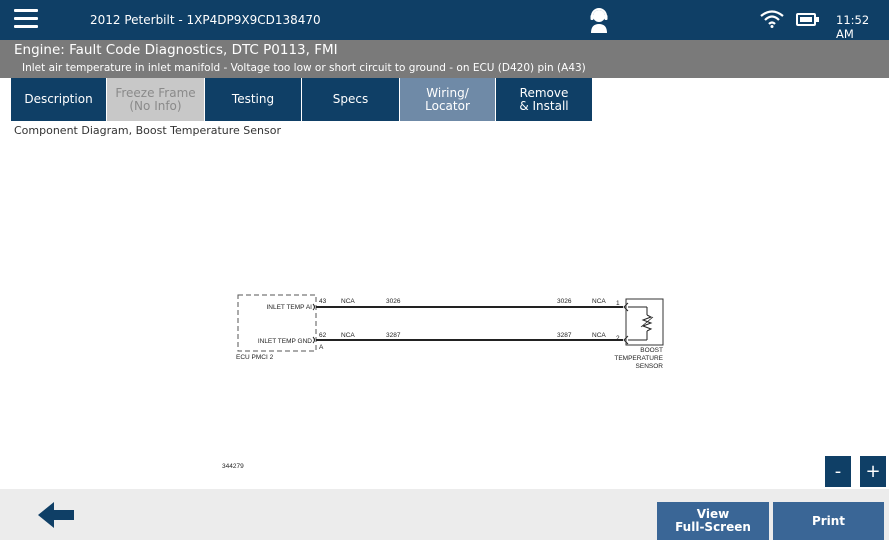  What do you see at coordinates (348, 301) in the screenshot?
I see `wire-code-a-left: NCA` at bounding box center [348, 301].